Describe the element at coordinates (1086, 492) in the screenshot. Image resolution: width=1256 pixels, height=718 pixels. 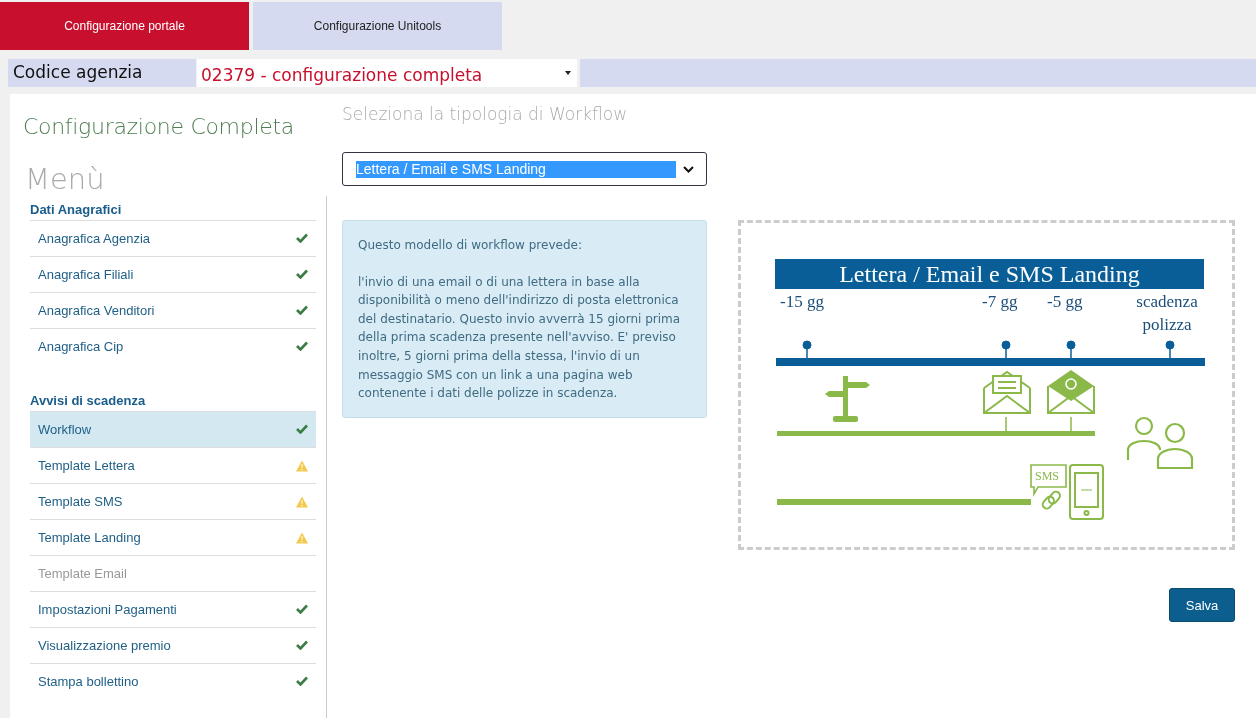
I see `smartphone-icon` at that location.